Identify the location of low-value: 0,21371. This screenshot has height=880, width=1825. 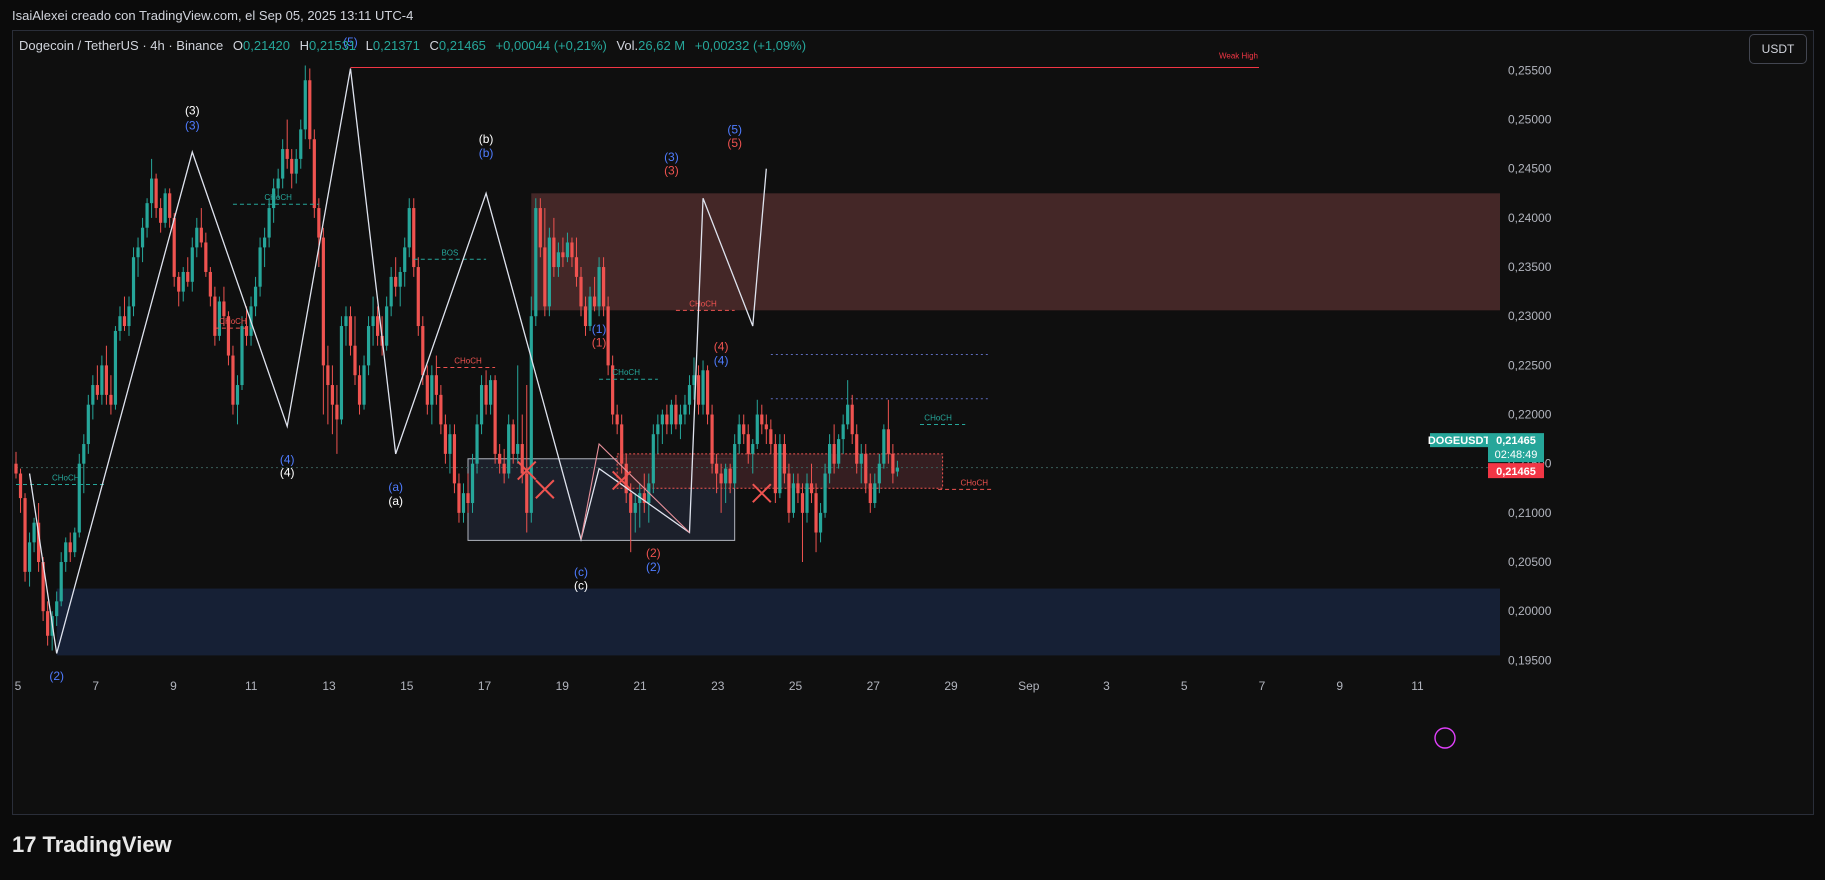
(396, 45).